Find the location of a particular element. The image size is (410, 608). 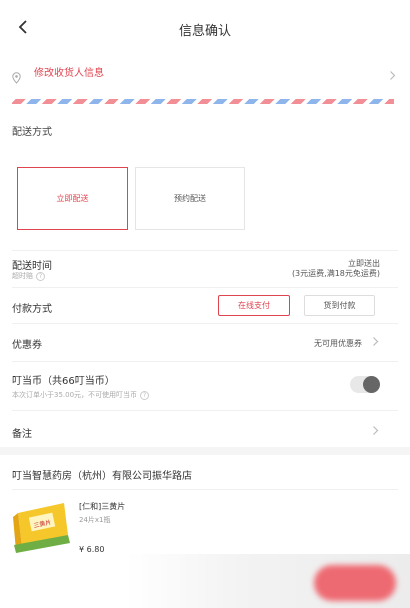

address-row: 修改收货人信息 is located at coordinates (205, 76).